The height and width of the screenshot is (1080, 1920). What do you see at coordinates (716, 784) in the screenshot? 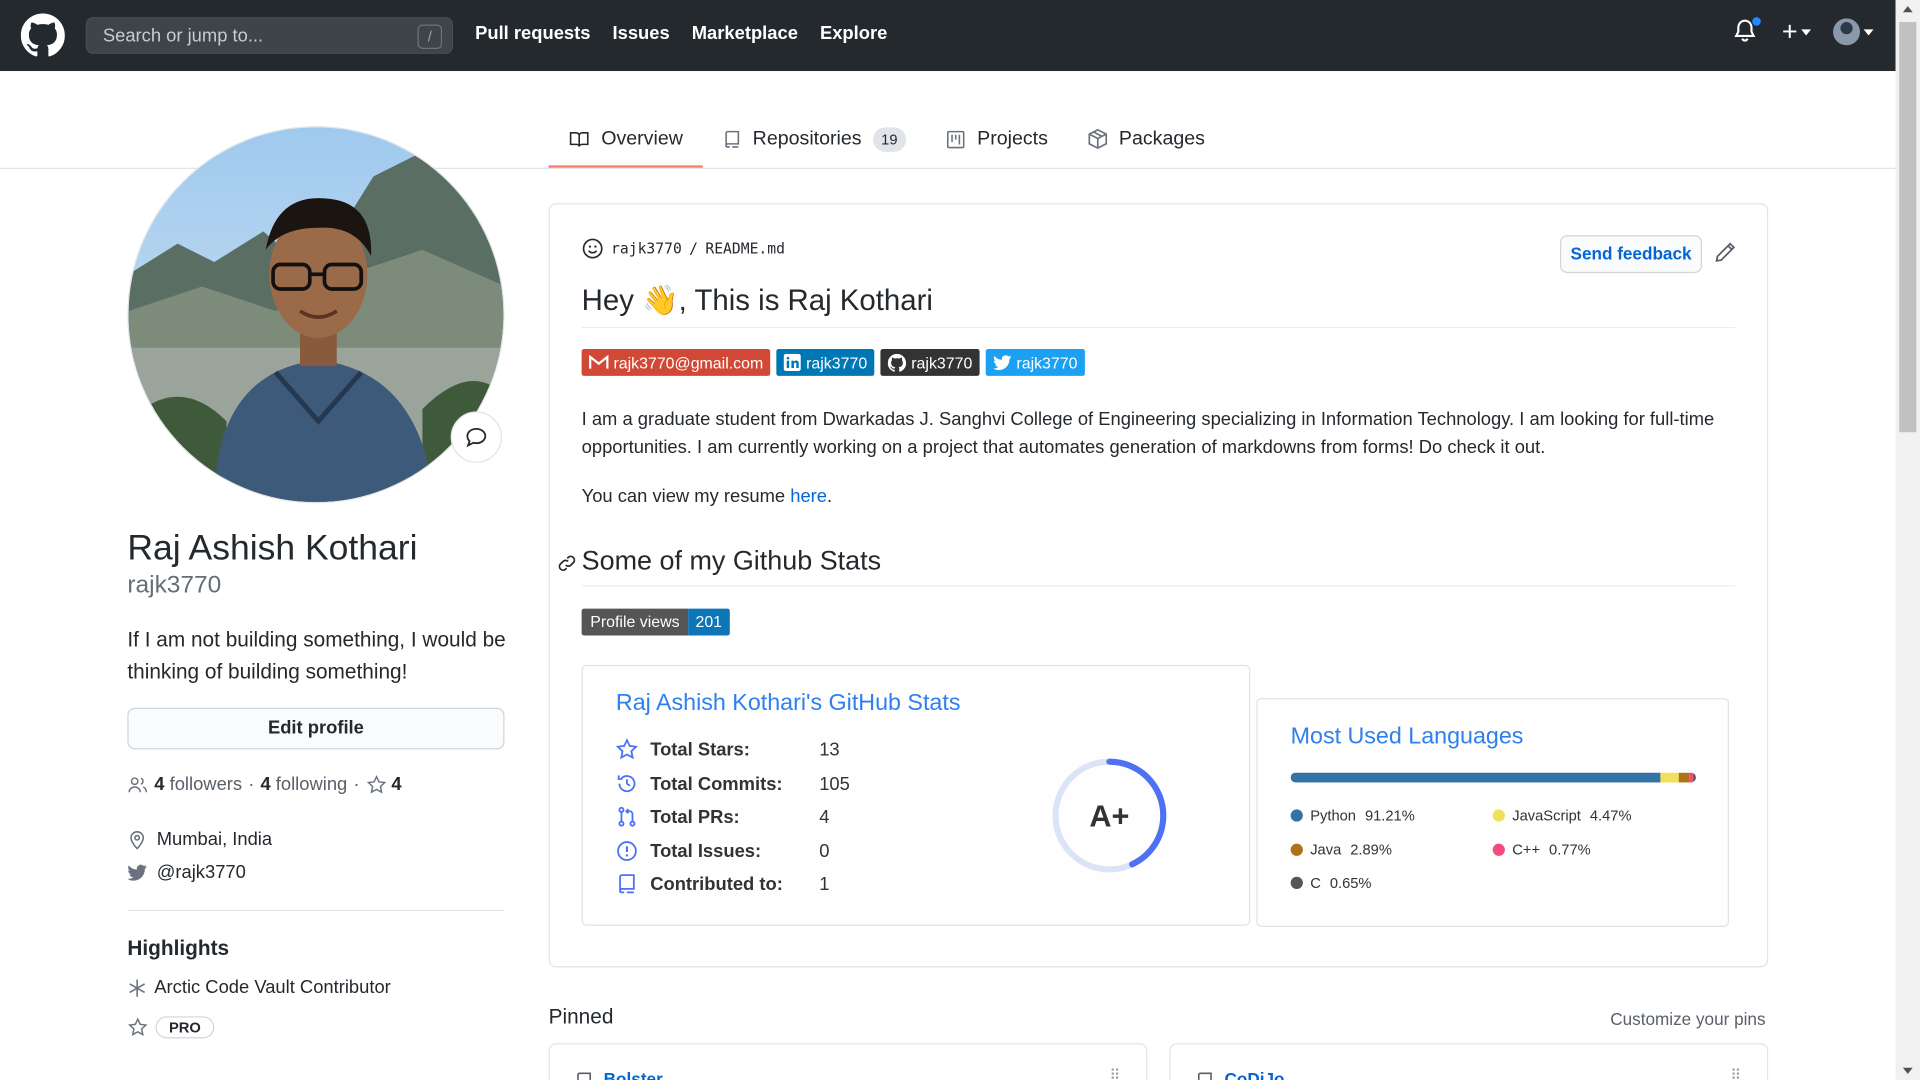
I see `stat-label: Total Commits:` at bounding box center [716, 784].